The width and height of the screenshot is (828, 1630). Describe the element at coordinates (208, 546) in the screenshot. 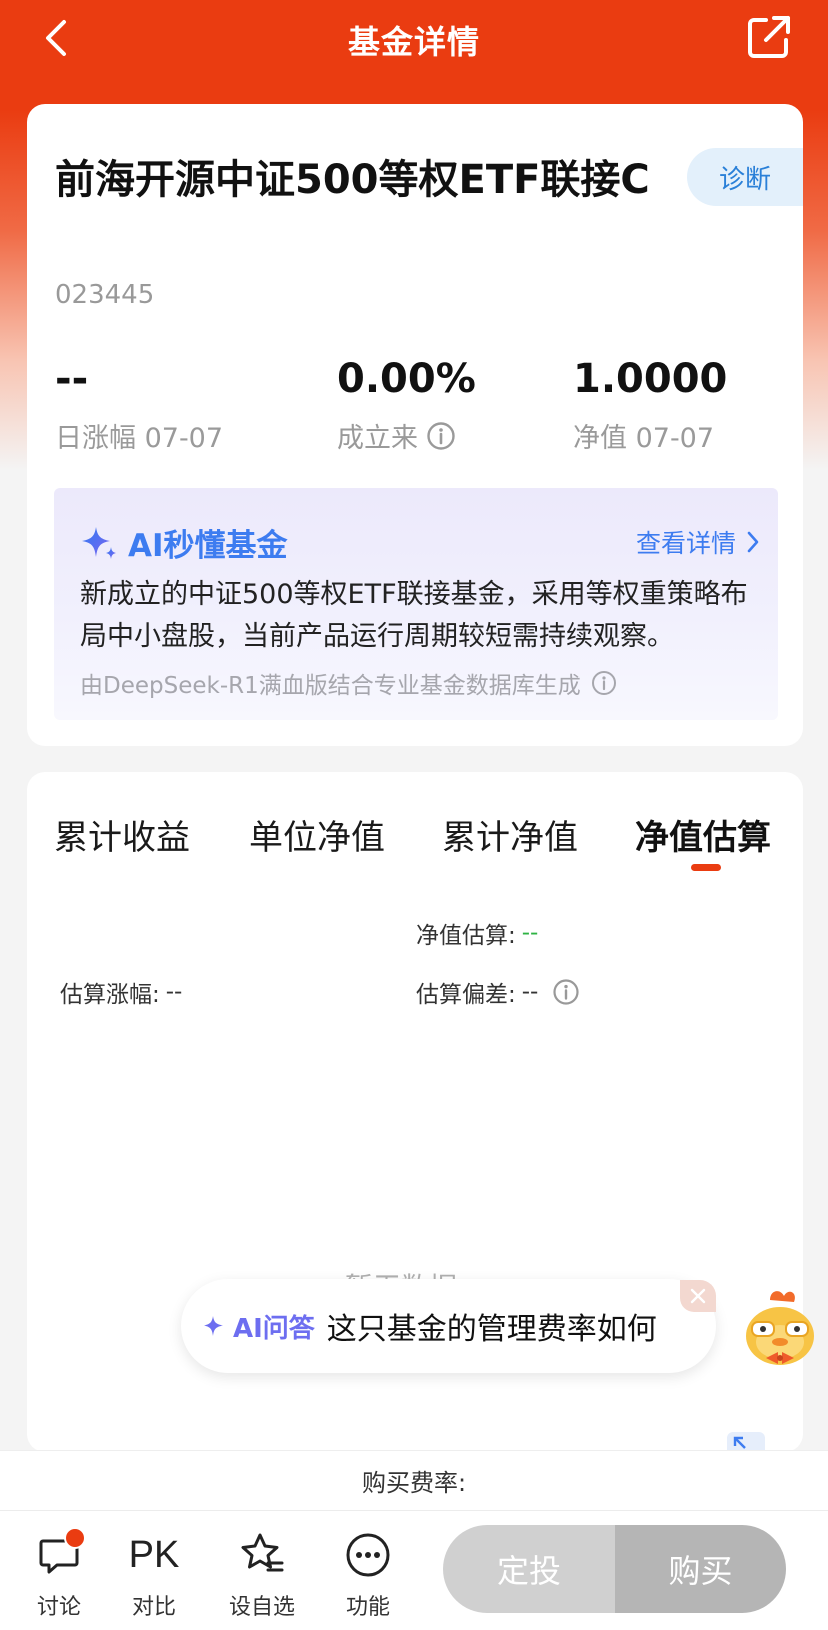

I see `ai-summary-title: AI秒懂基金` at that location.